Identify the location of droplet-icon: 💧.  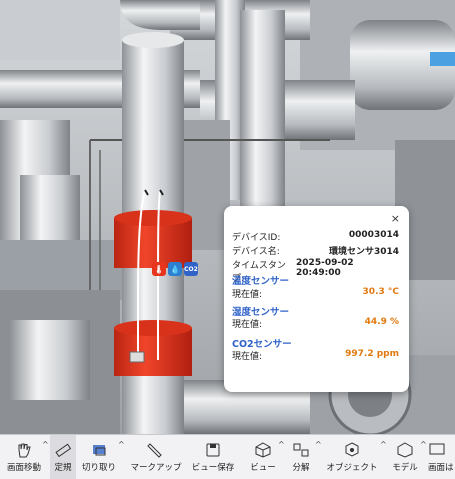
(175, 269).